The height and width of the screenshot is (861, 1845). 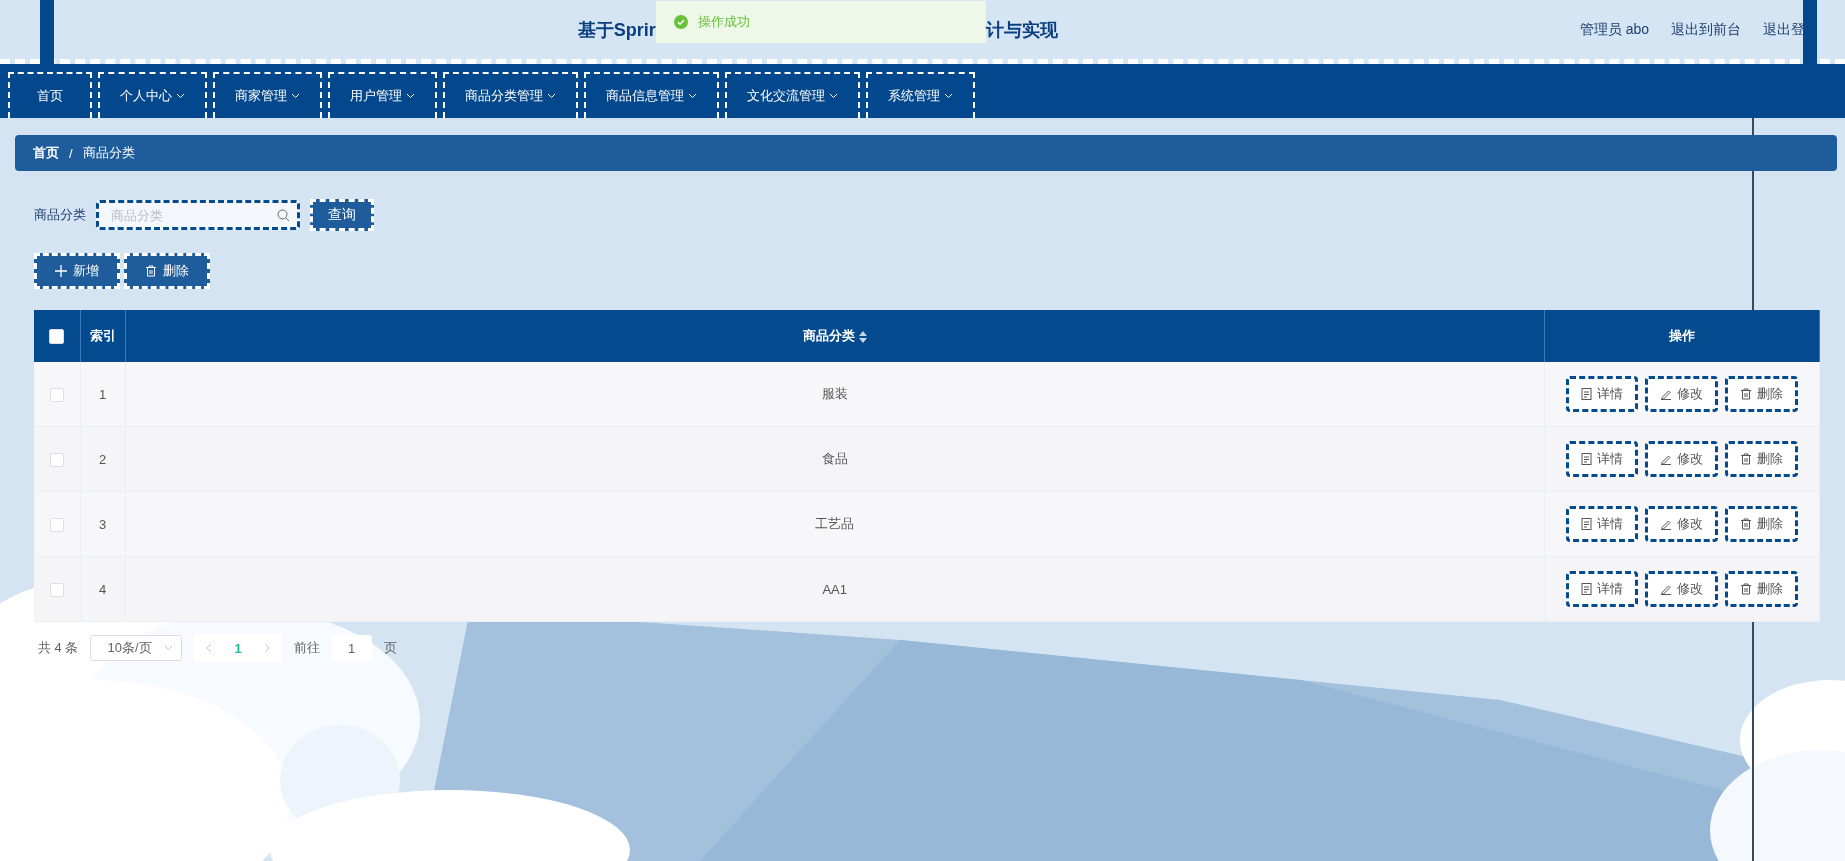 What do you see at coordinates (616, 30) in the screenshot?
I see `site-title: 基于Sprir` at bounding box center [616, 30].